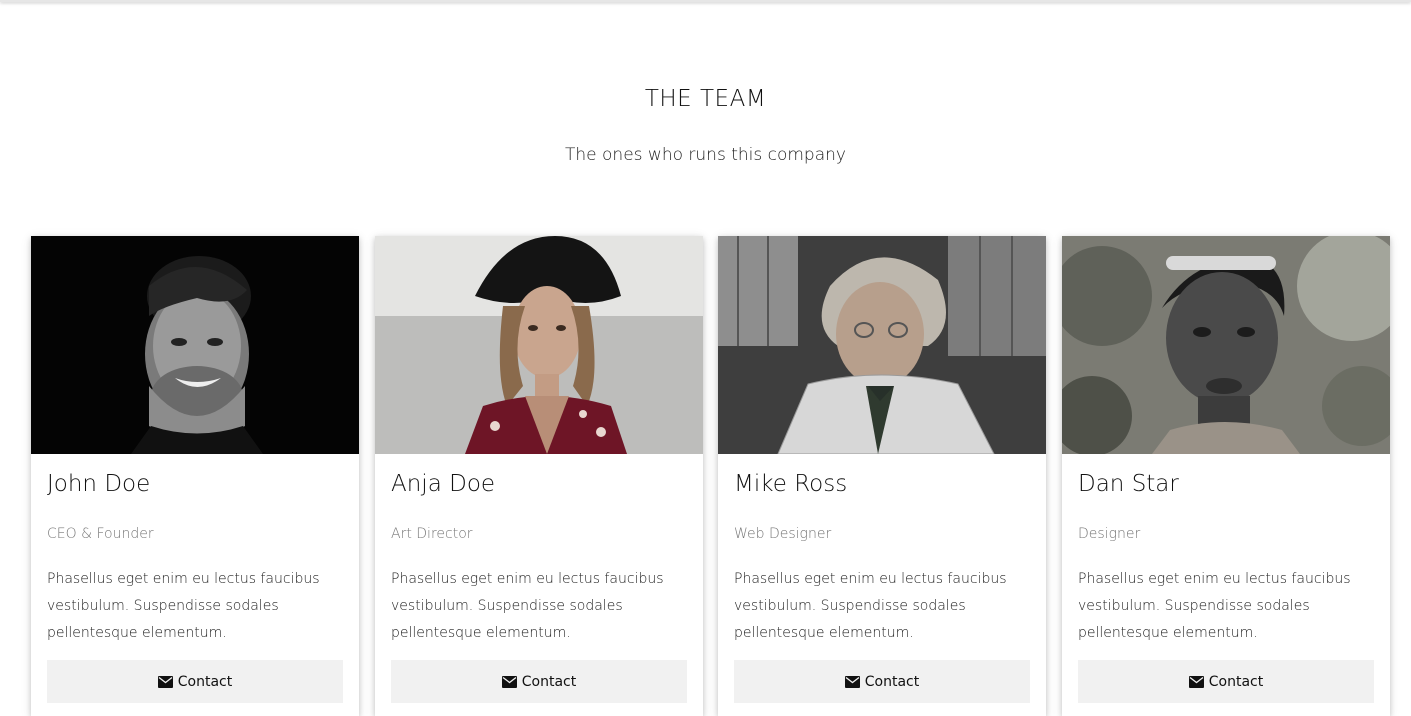  I want to click on section-subtitle: The ones who runs this company, so click(705, 155).